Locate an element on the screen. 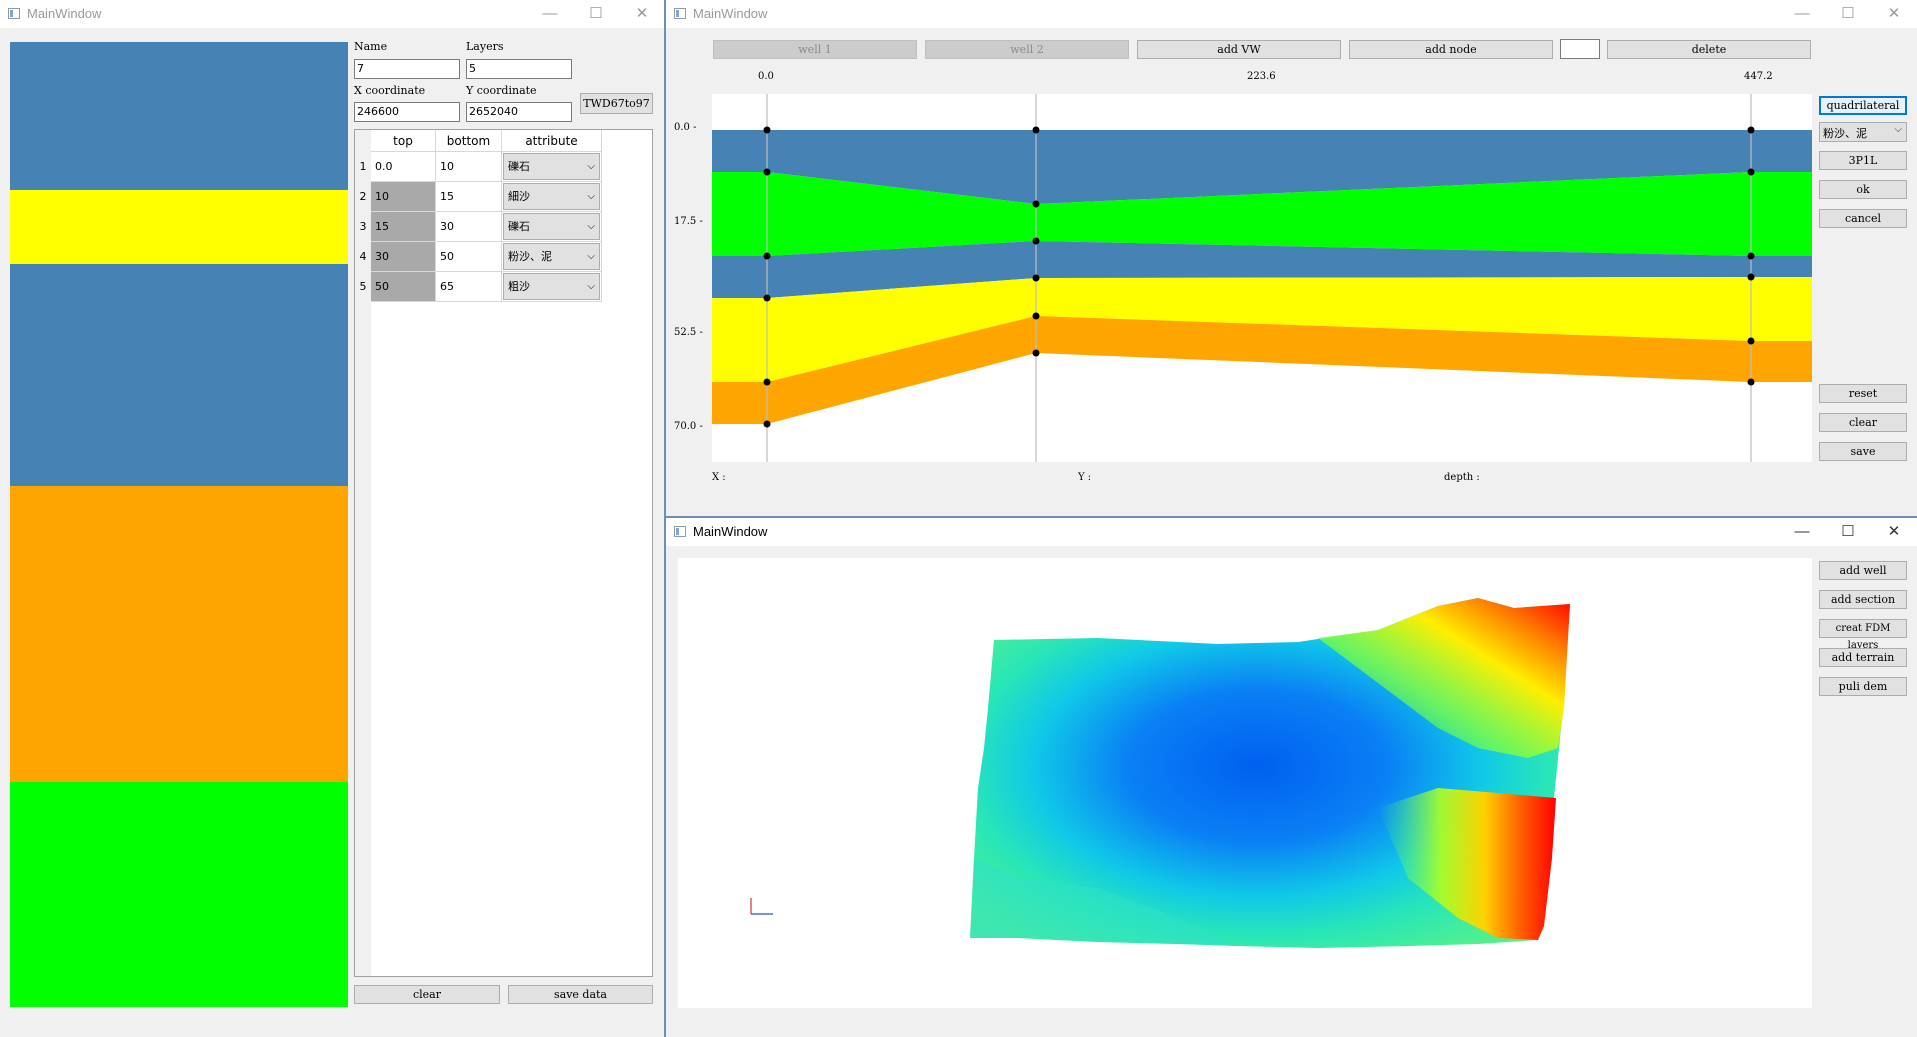 This screenshot has width=1917, height=1037. twd67to97-button: TWD67to97 is located at coordinates (616, 103).